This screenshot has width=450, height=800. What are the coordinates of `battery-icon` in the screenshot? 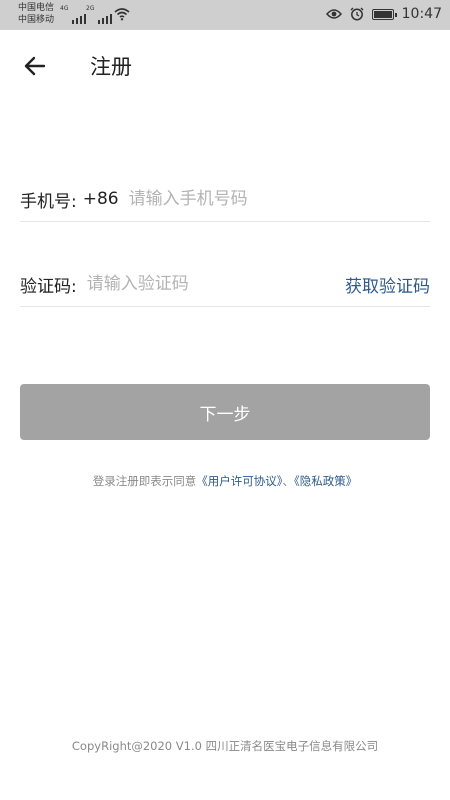 It's located at (384, 14).